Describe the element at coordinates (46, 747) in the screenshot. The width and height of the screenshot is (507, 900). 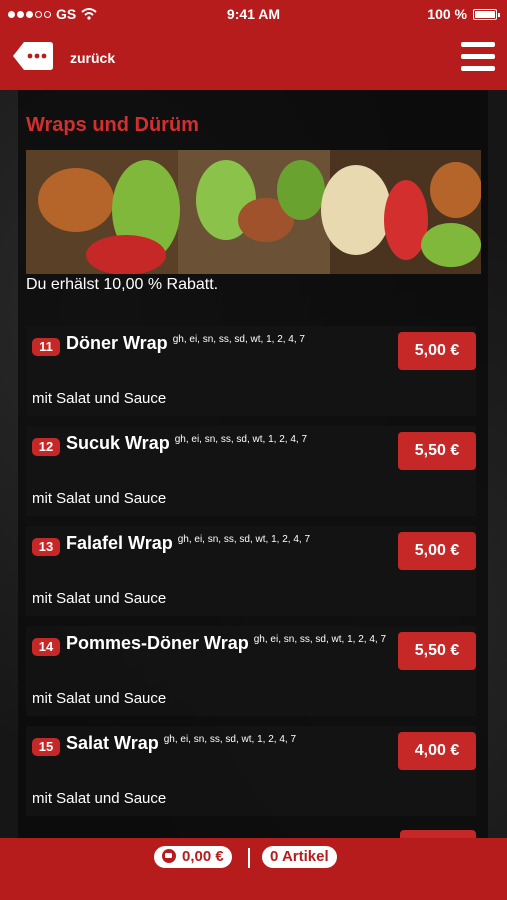
I see `item-number-badge: 15` at that location.